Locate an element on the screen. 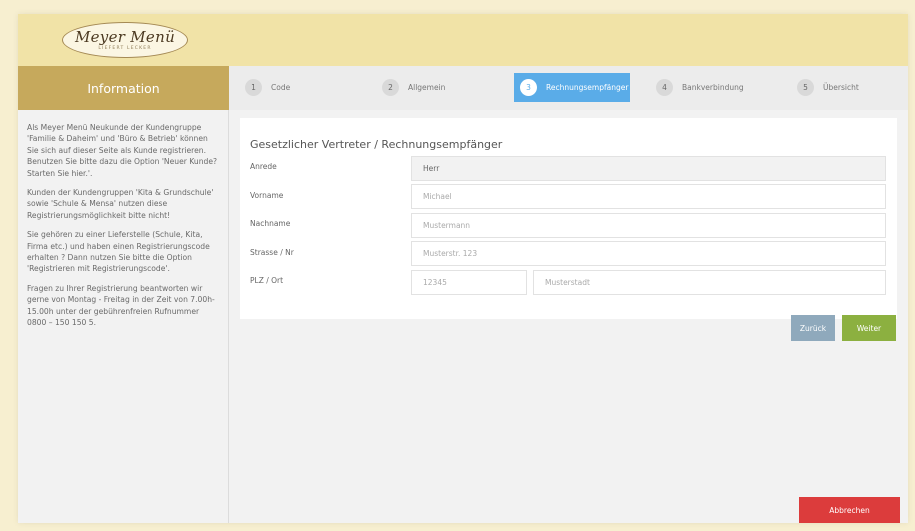  strasse-placeholder: Musterstr. 123 is located at coordinates (450, 253).